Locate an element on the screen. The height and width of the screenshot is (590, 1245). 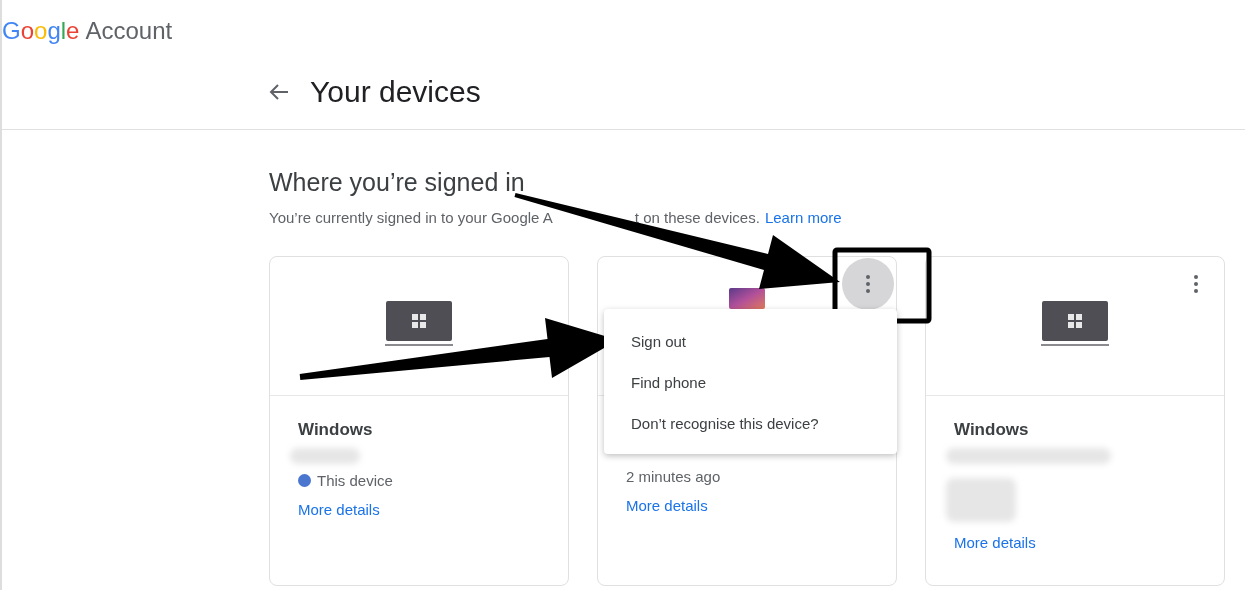
device-status: This device is located at coordinates (355, 480).